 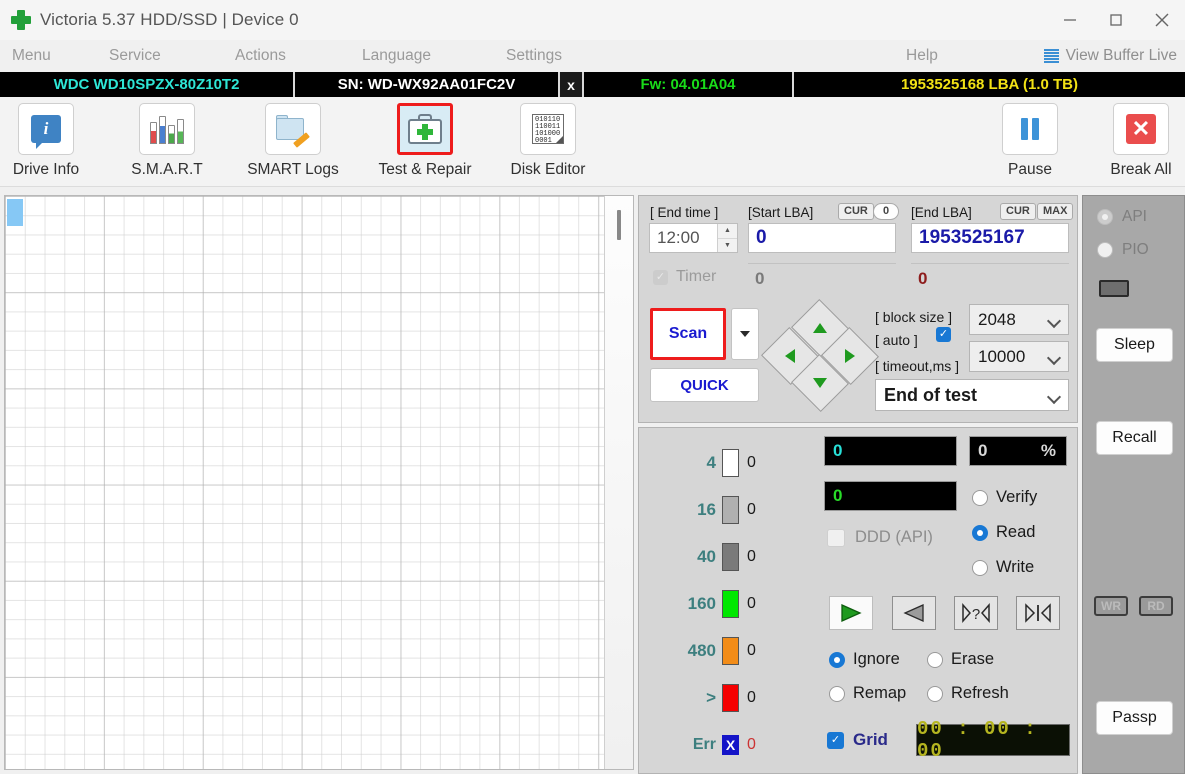 I want to click on toolbar-button-break-all: ✕ Break All, so click(x=1139, y=141).